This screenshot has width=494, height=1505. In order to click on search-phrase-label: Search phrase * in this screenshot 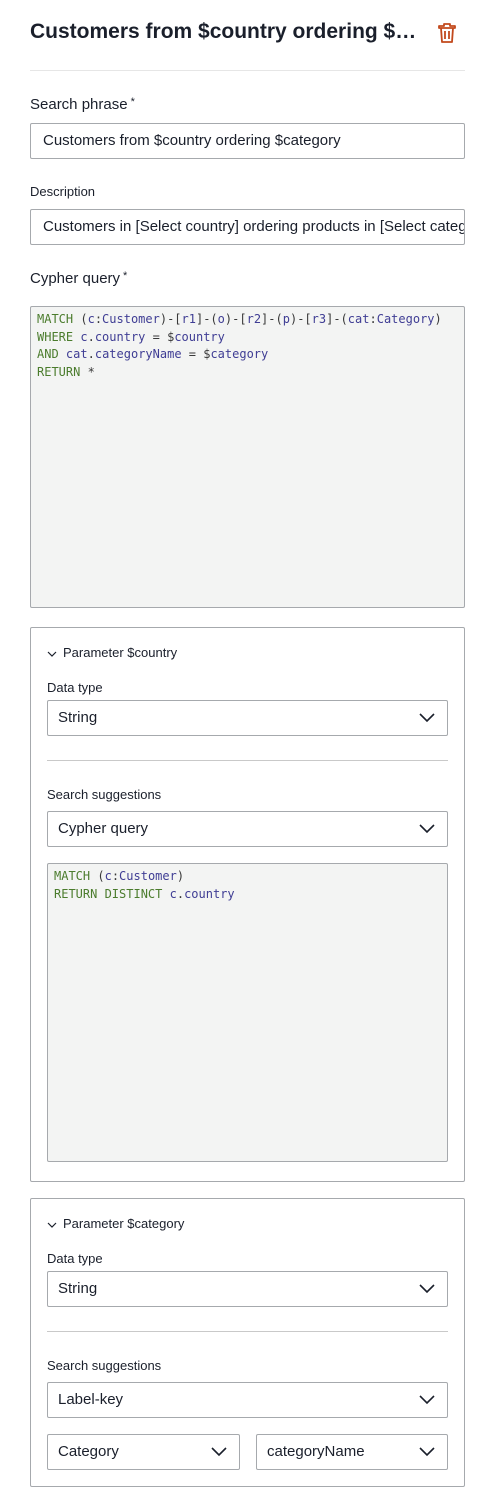, I will do `click(82, 104)`.